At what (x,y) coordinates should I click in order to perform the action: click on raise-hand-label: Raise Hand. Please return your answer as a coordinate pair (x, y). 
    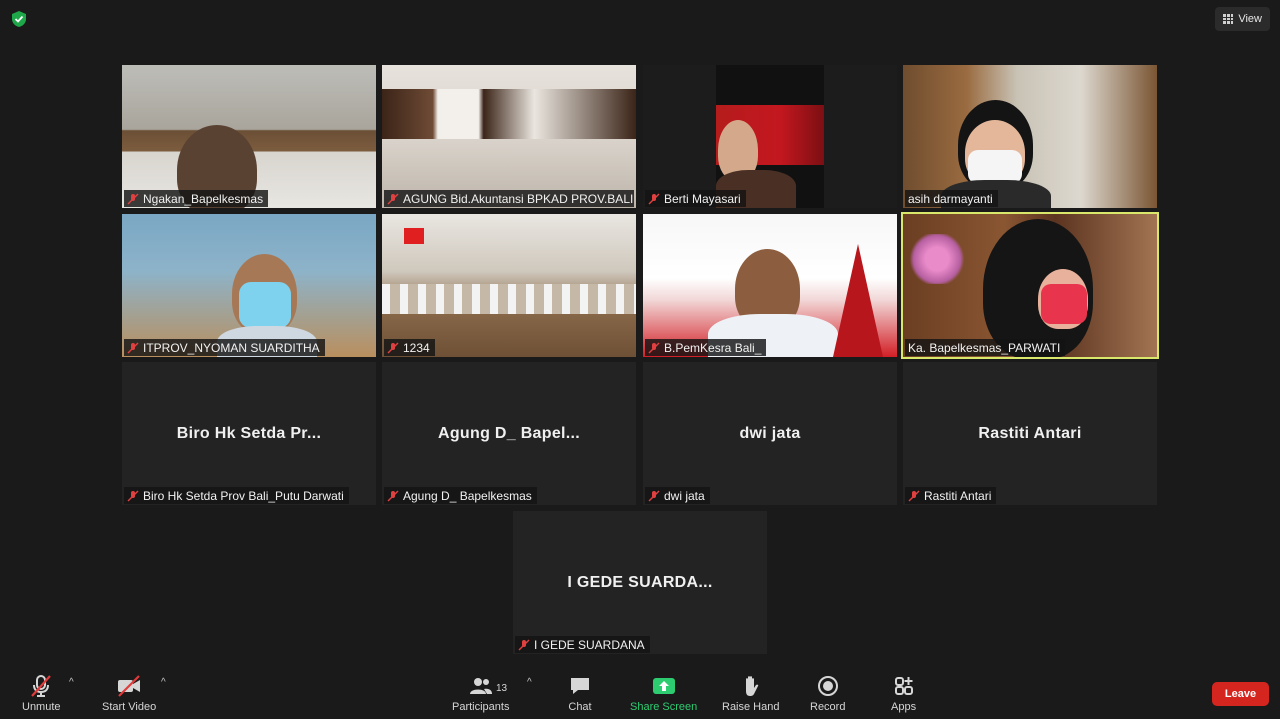
    Looking at the image, I should click on (751, 707).